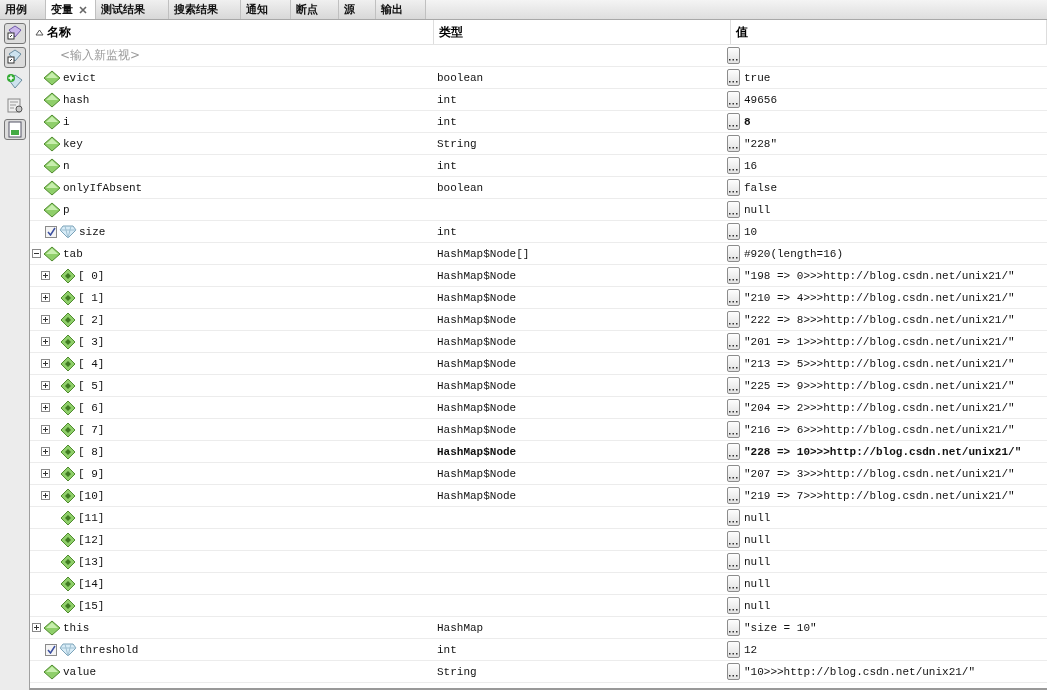 The height and width of the screenshot is (690, 1047). What do you see at coordinates (457, 671) in the screenshot?
I see `type-text: String` at bounding box center [457, 671].